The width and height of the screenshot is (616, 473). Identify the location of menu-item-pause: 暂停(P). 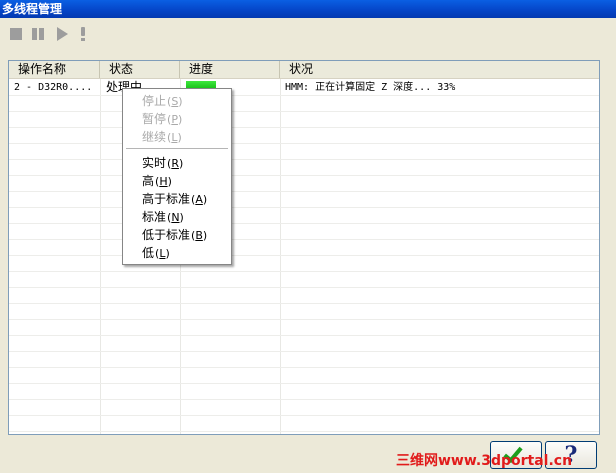
(162, 119).